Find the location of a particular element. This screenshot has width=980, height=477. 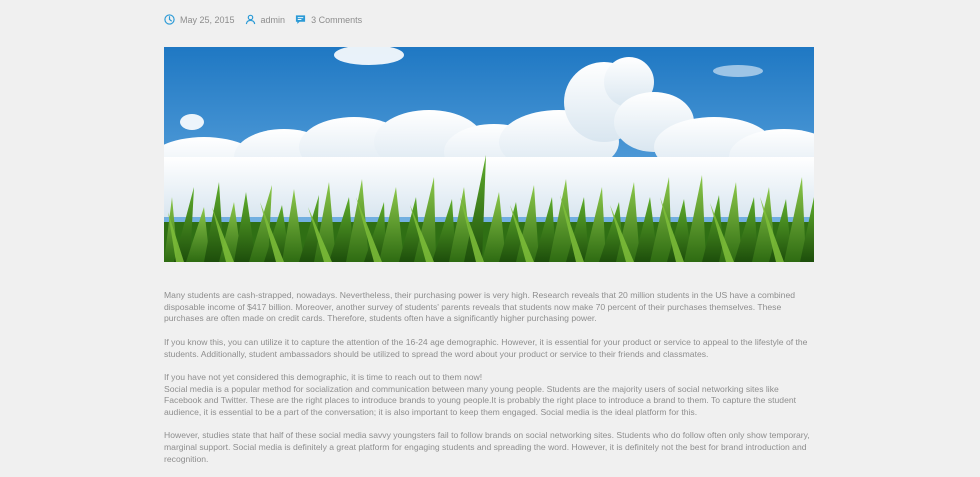

post-author: admin is located at coordinates (265, 19).